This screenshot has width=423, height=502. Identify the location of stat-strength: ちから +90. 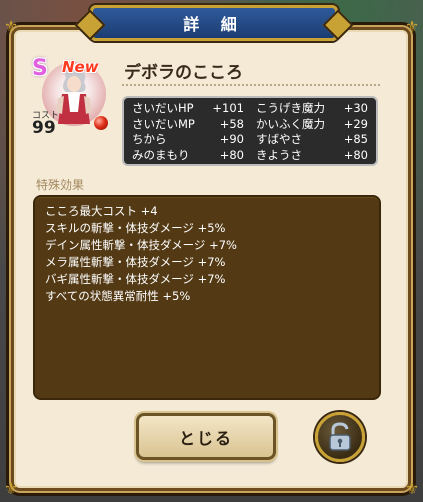
(188, 139).